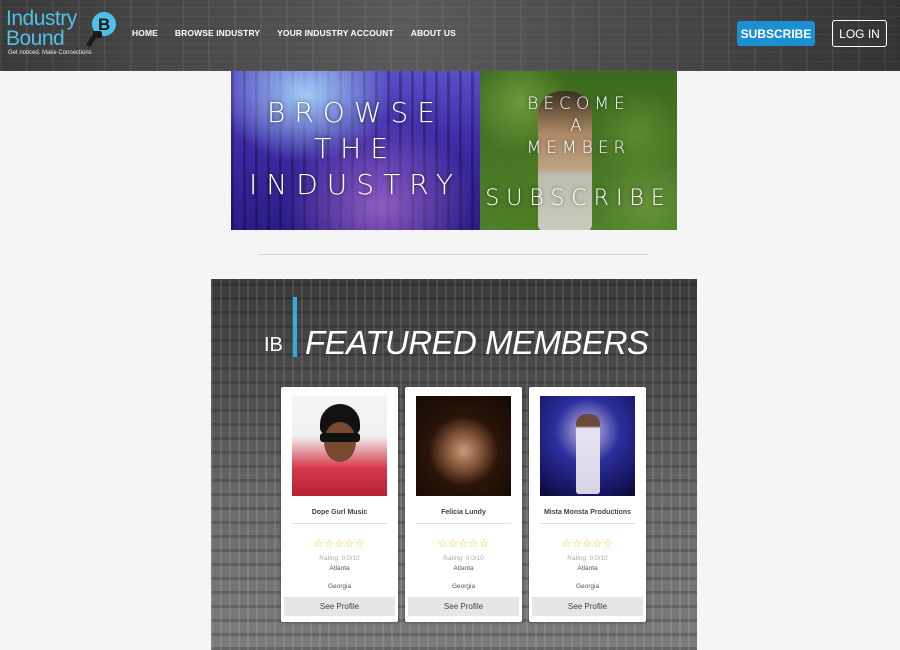 The width and height of the screenshot is (900, 650). Describe the element at coordinates (453, 254) in the screenshot. I see `section-divider` at that location.